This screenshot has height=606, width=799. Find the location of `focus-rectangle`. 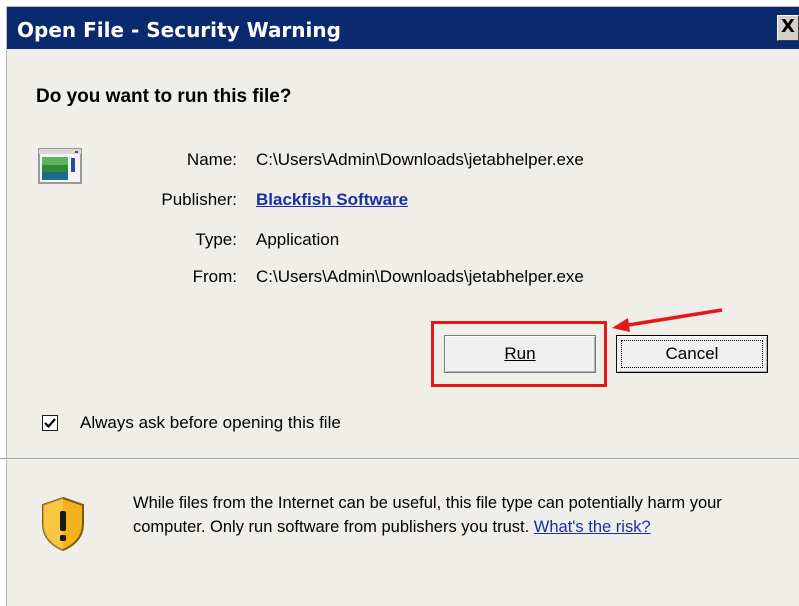

focus-rectangle is located at coordinates (692, 354).